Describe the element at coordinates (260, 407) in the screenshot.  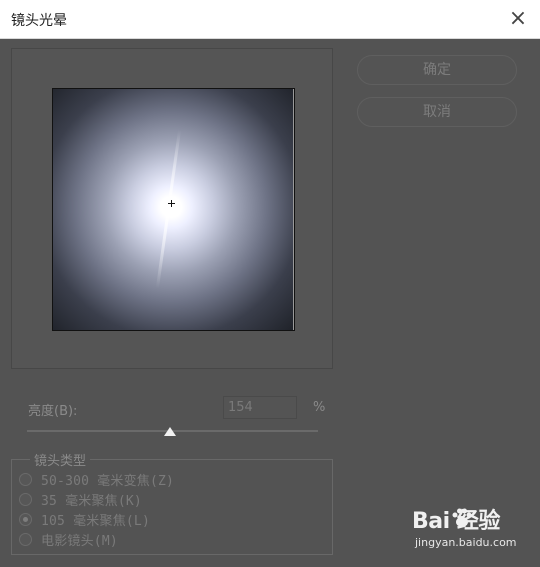
I see `brightness-input` at that location.